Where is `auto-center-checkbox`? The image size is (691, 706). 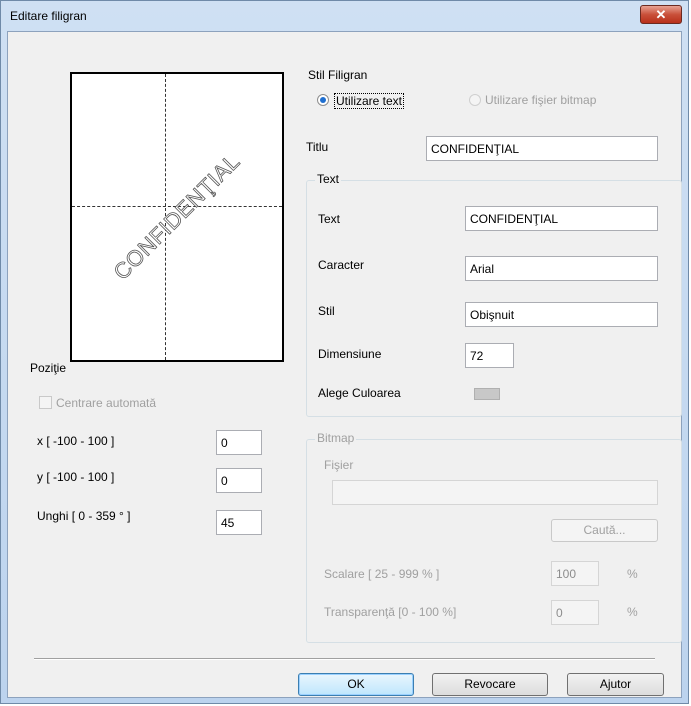
auto-center-checkbox is located at coordinates (45, 402).